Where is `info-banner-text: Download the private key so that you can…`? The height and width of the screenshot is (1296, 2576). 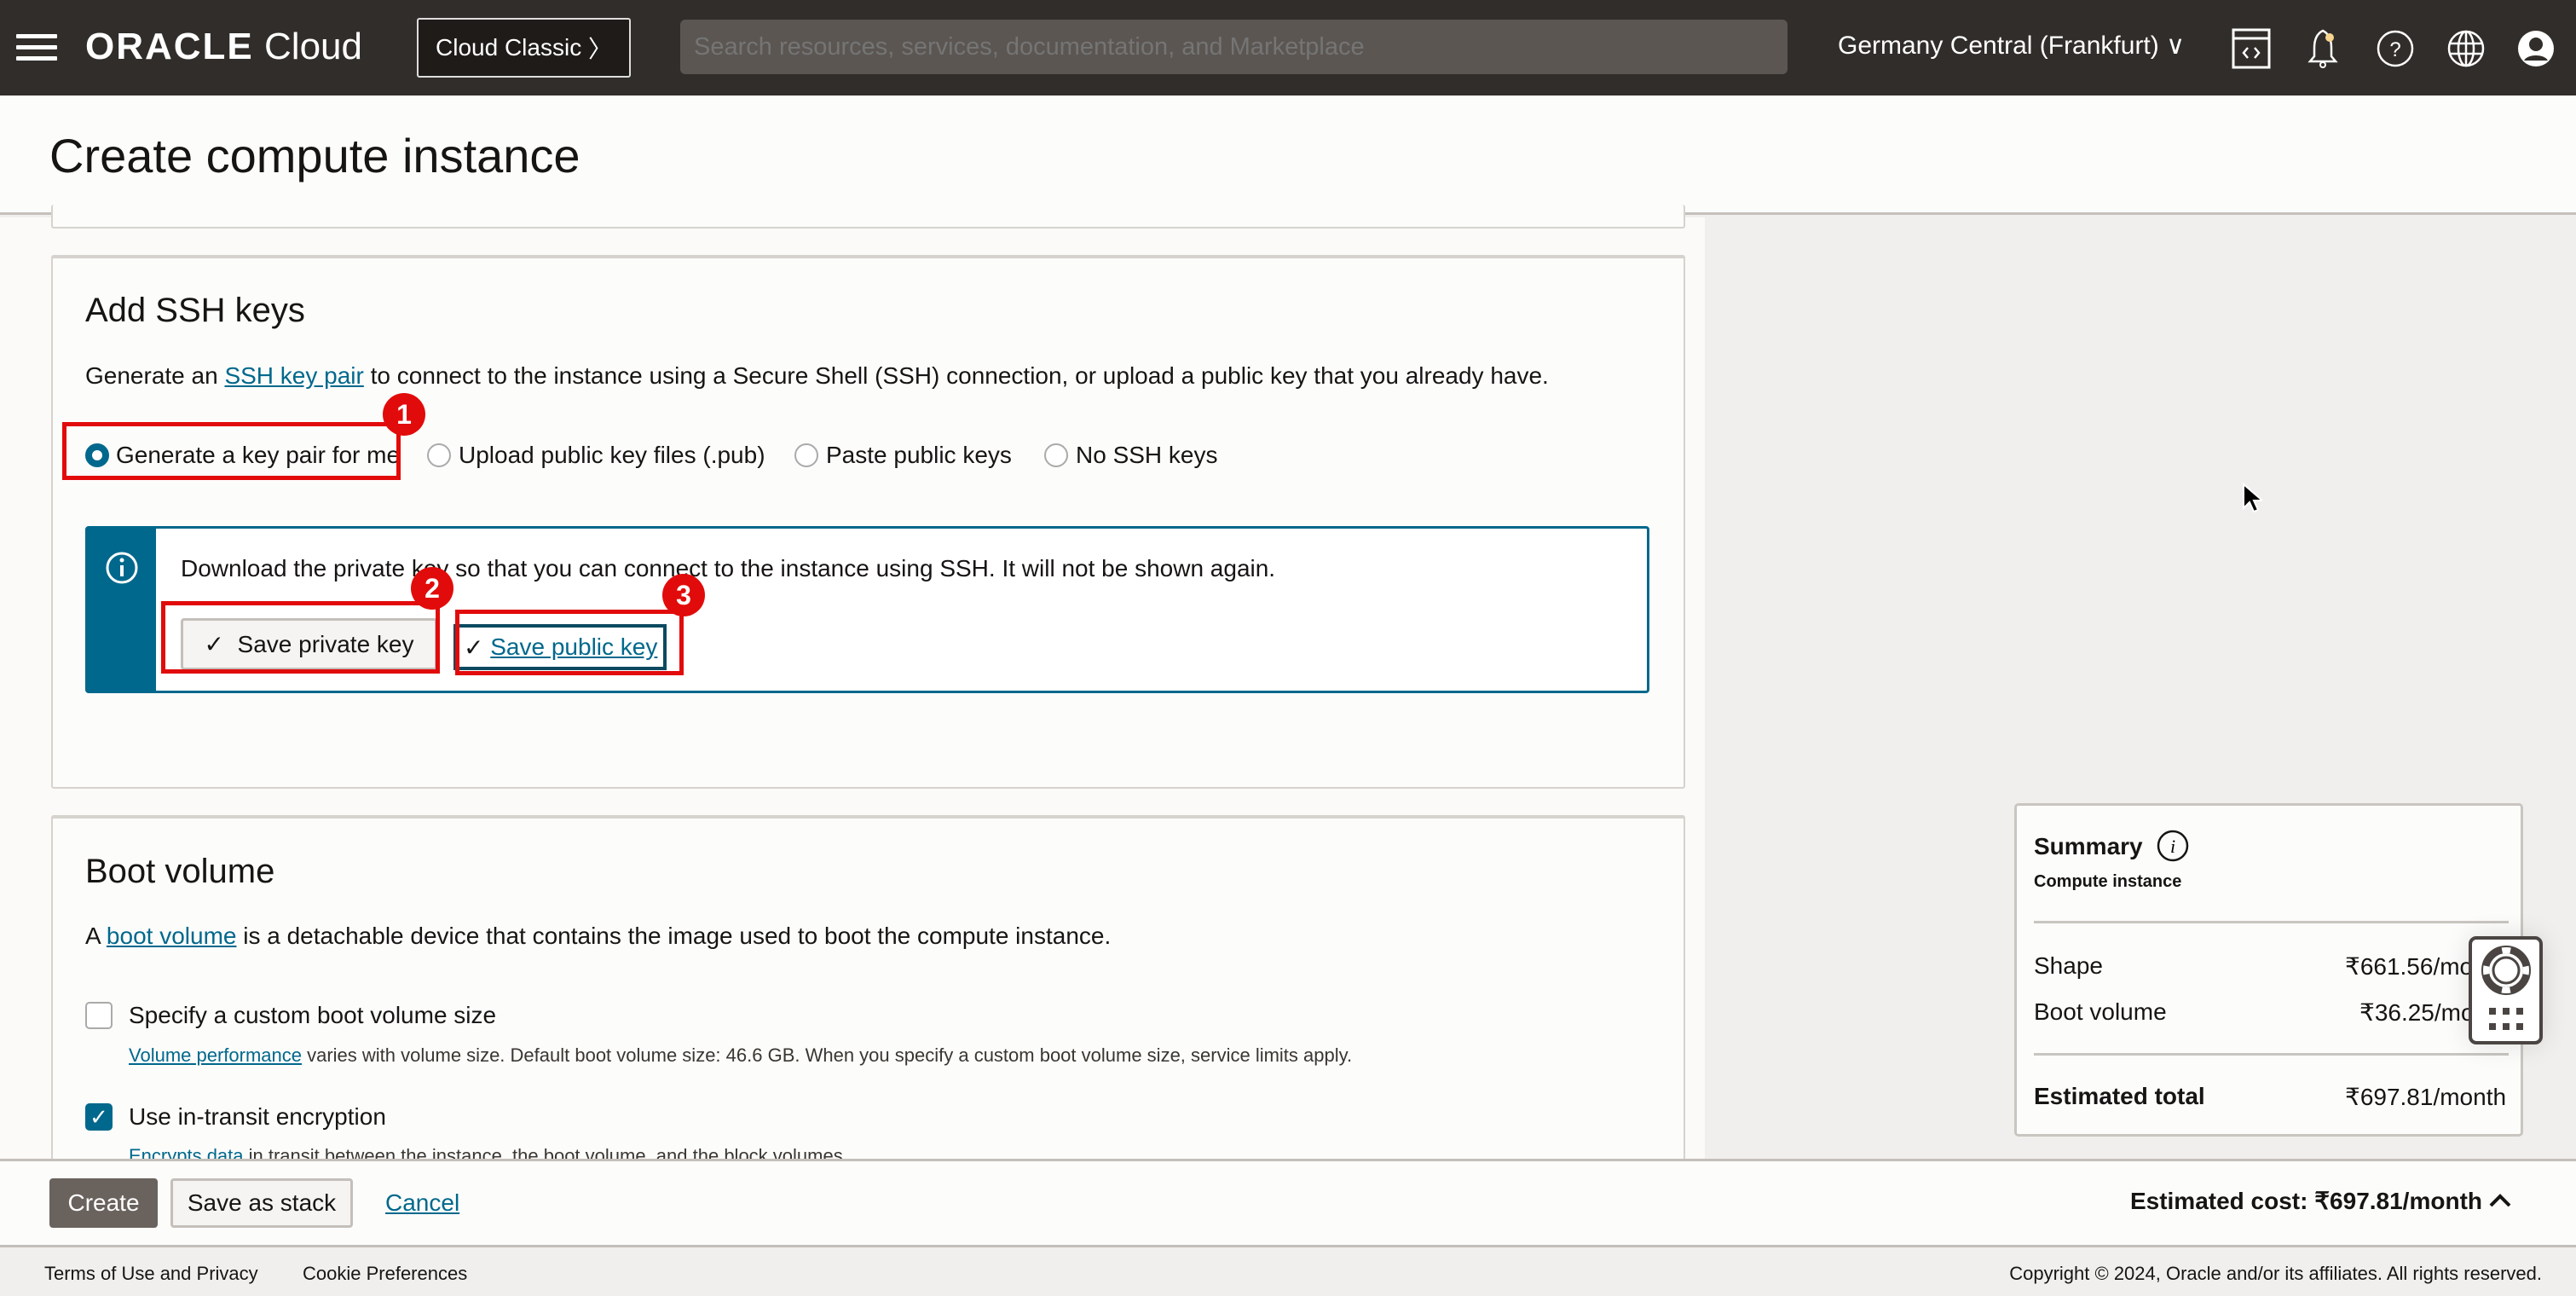 info-banner-text: Download the private key so that you can… is located at coordinates (728, 568).